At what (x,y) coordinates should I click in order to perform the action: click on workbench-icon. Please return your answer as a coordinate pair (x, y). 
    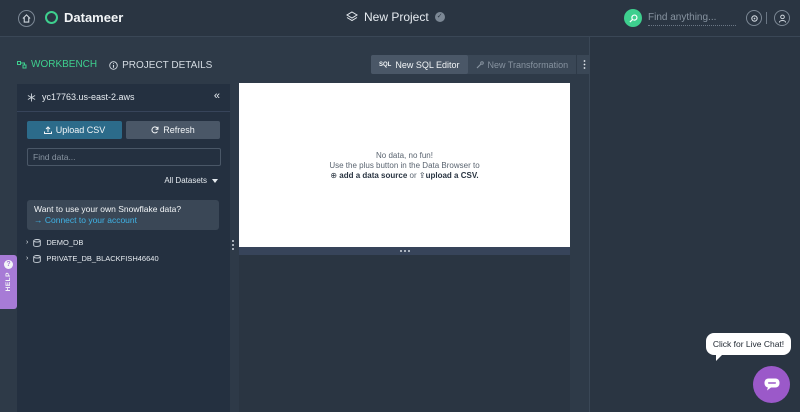
    Looking at the image, I should click on (22, 64).